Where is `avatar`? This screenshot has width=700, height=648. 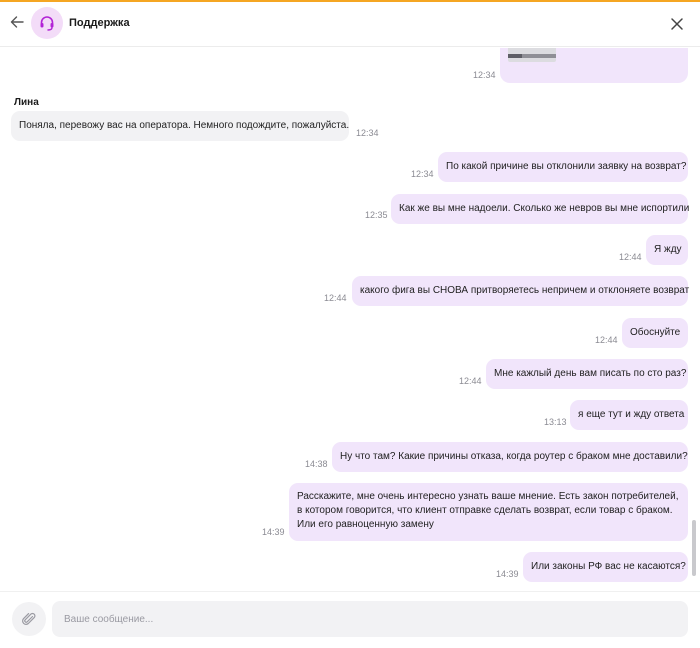 avatar is located at coordinates (47, 23).